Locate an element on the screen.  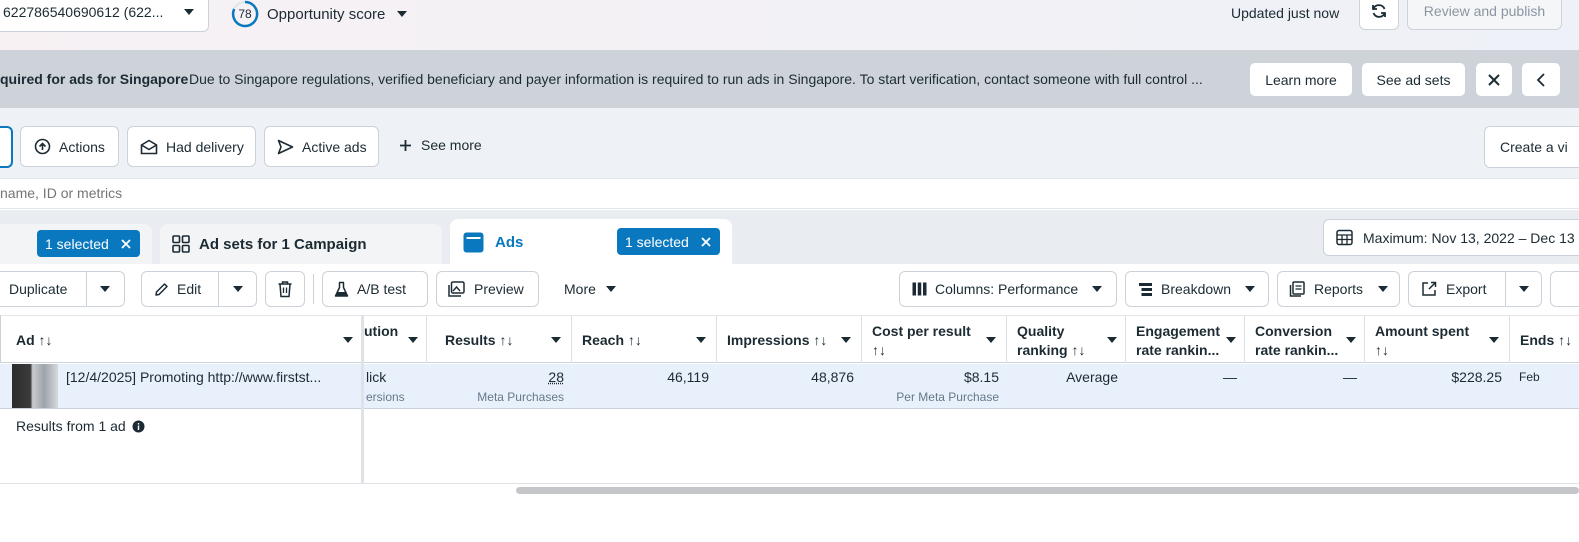
export-button: Export is located at coordinates (1475, 289).